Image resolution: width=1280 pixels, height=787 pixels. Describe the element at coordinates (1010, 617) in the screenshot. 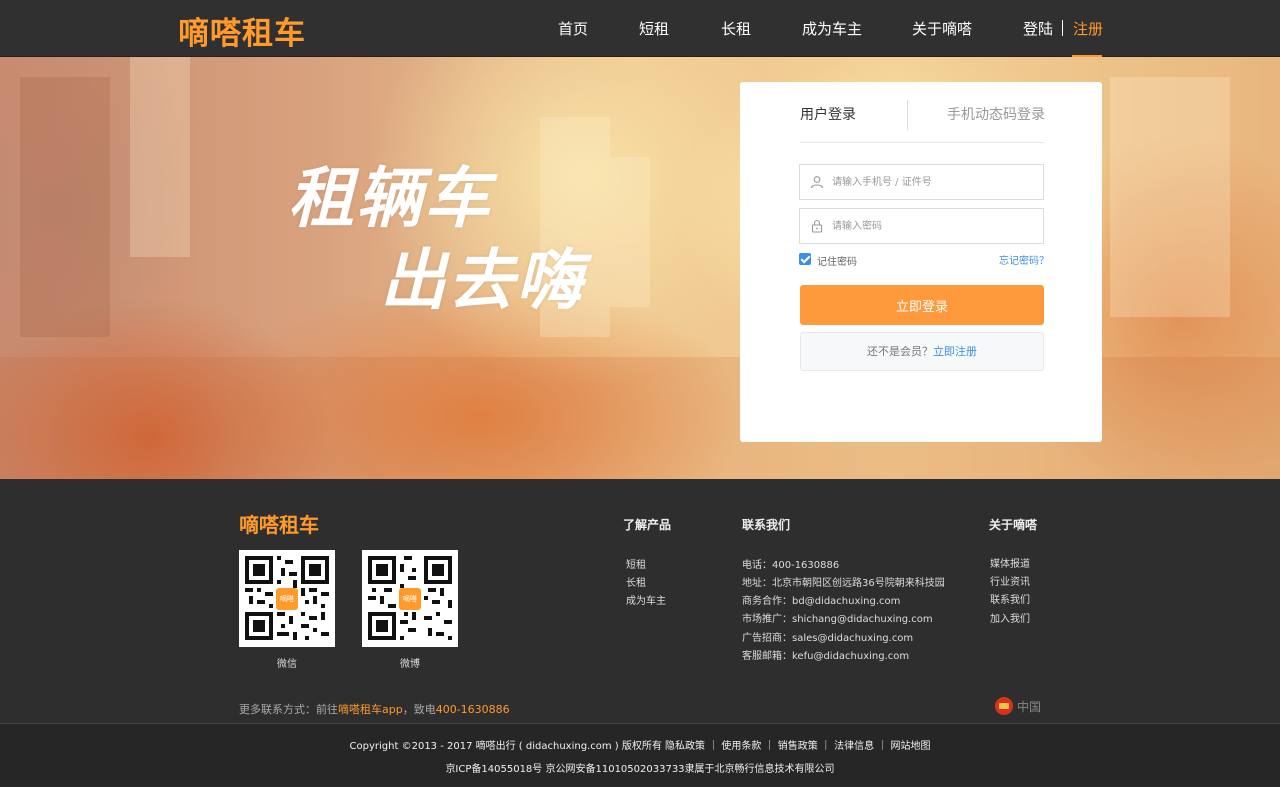

I see `footer-link-join-us: 加入我们` at that location.